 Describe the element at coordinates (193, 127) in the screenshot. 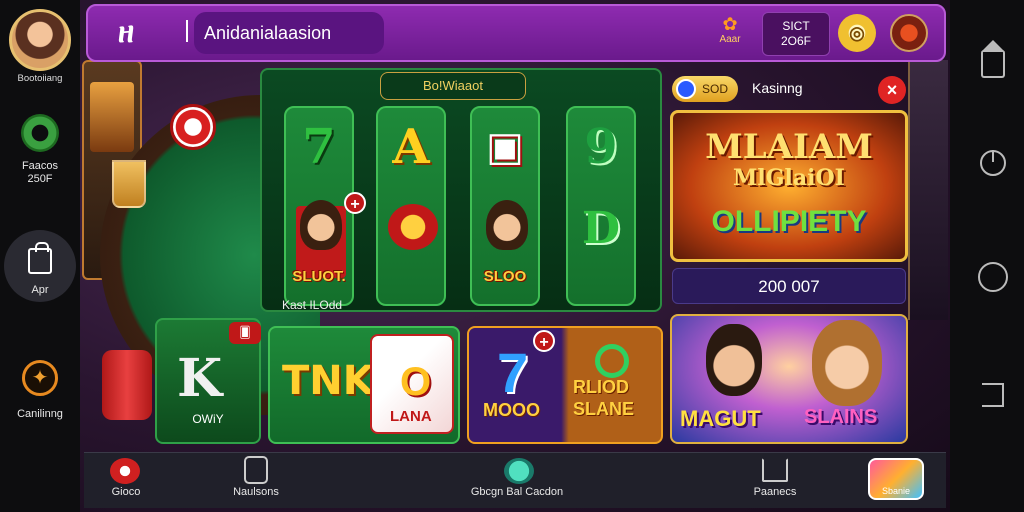

I see `roulette-chip-decoration` at that location.